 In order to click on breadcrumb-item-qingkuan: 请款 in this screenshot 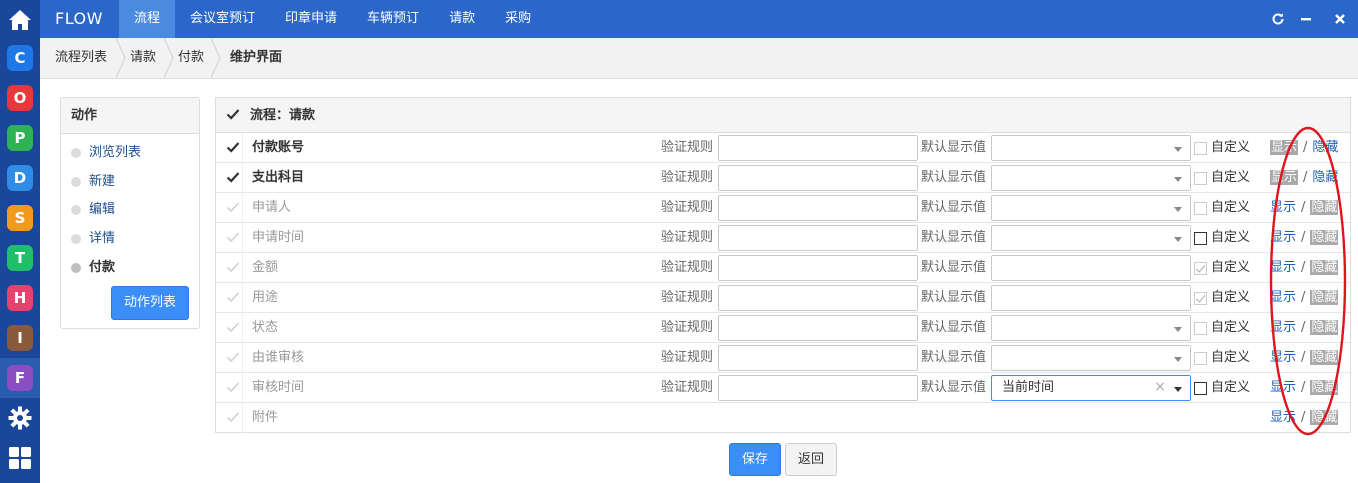, I will do `click(143, 58)`.